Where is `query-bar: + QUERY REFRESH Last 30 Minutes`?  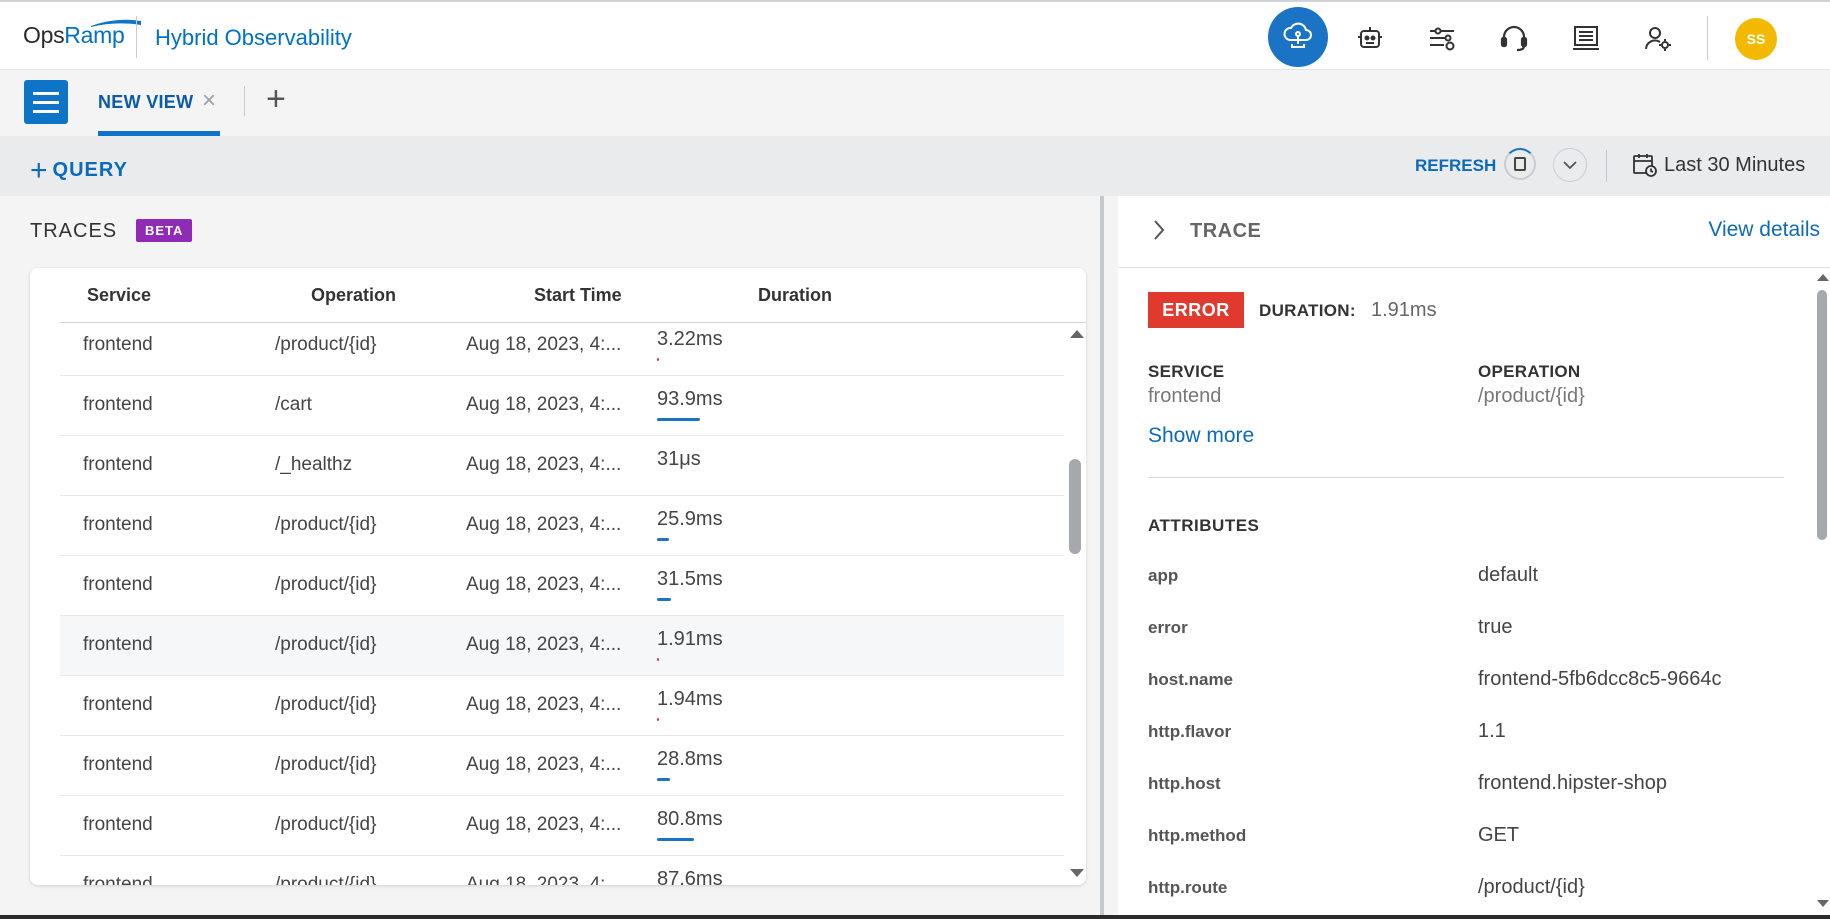
query-bar: + QUERY REFRESH Last 30 Minutes is located at coordinates (915, 166).